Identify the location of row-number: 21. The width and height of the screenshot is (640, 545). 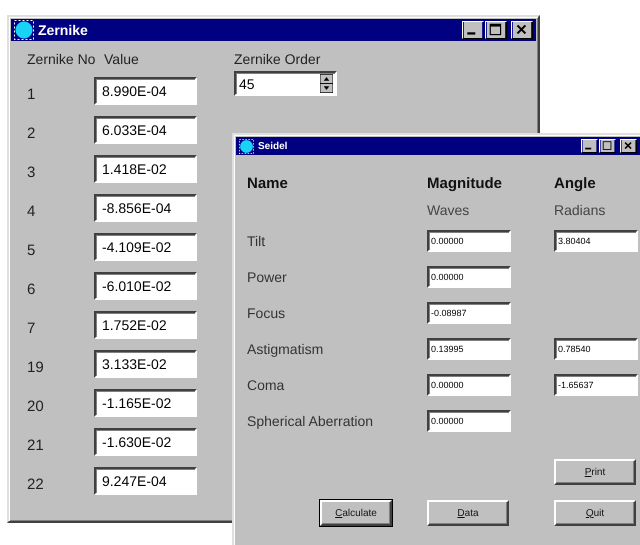
(36, 445).